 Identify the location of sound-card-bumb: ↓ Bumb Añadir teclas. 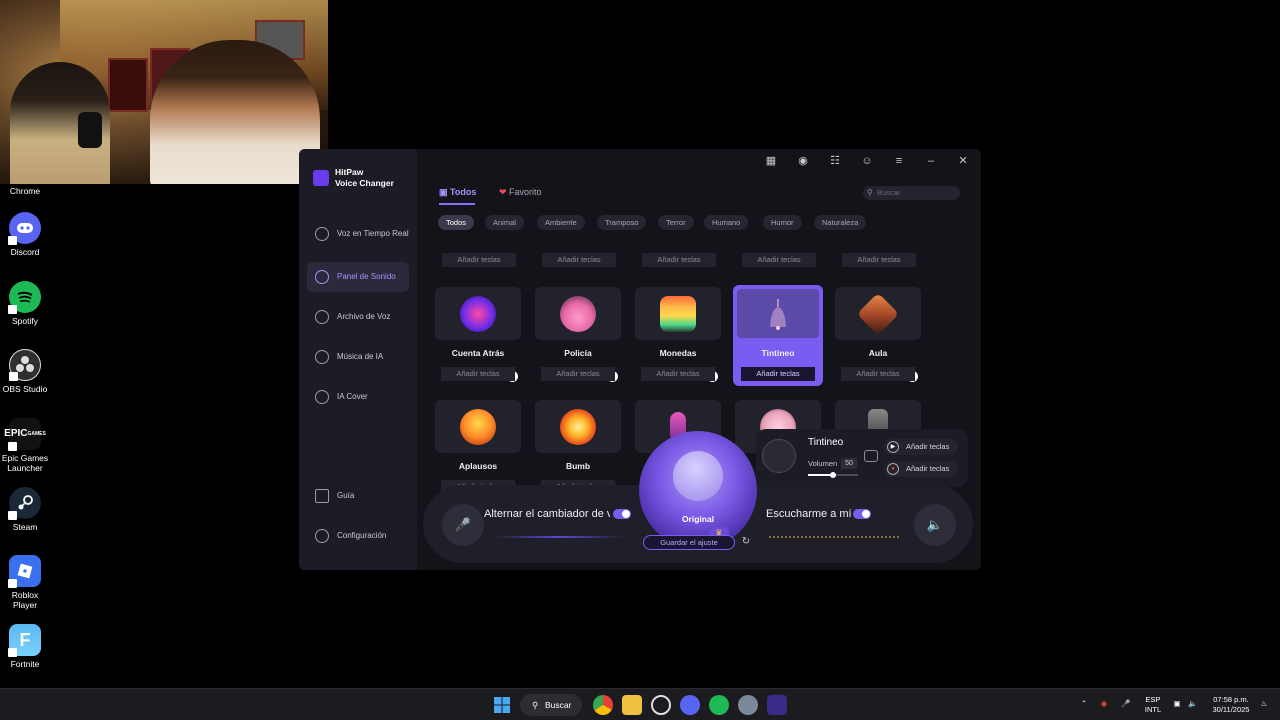
(578, 449).